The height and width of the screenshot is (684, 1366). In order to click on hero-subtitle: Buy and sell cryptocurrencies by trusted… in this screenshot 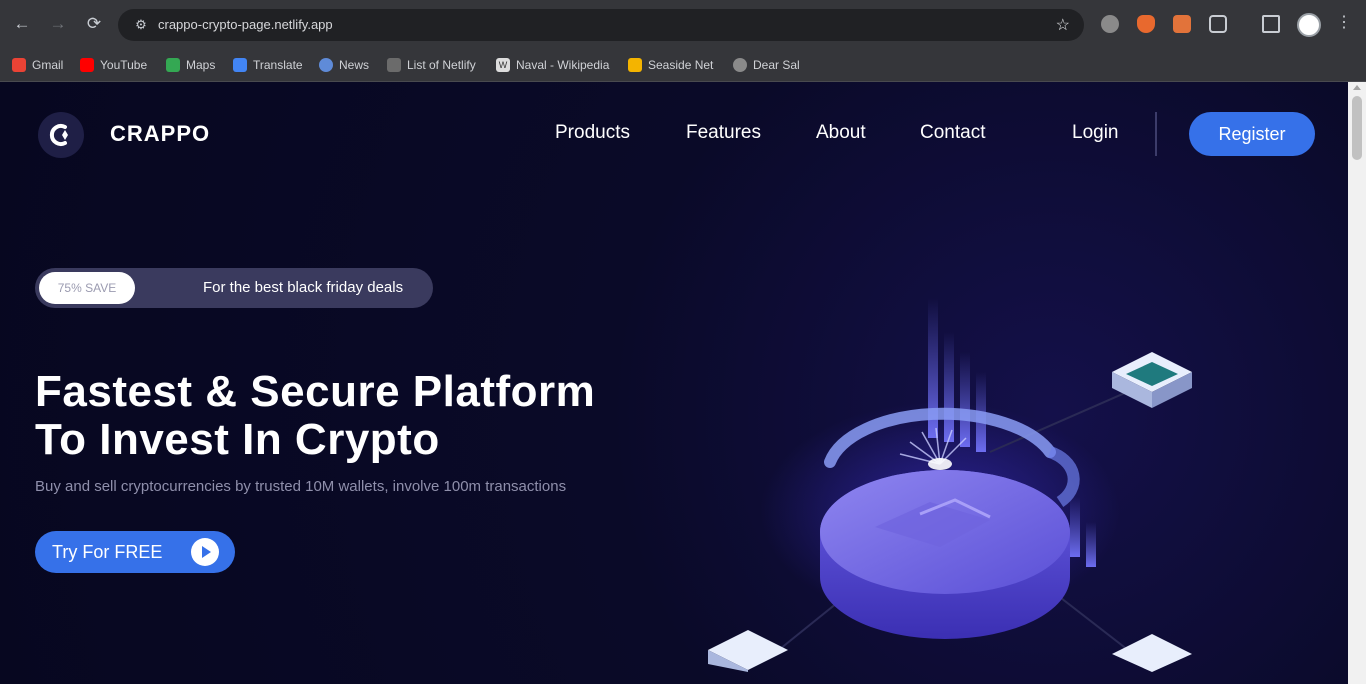, I will do `click(301, 486)`.